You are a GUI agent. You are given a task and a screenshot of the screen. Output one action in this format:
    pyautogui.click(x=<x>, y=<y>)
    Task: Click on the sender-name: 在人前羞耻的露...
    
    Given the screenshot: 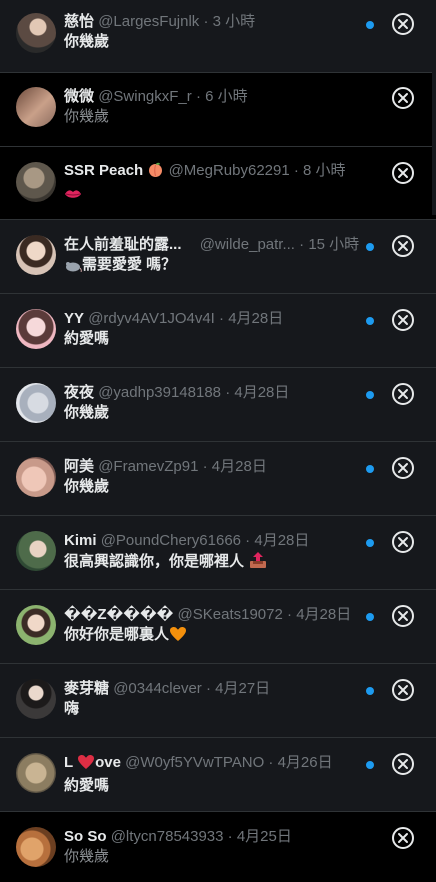 What is the action you would take?
    pyautogui.click(x=123, y=244)
    